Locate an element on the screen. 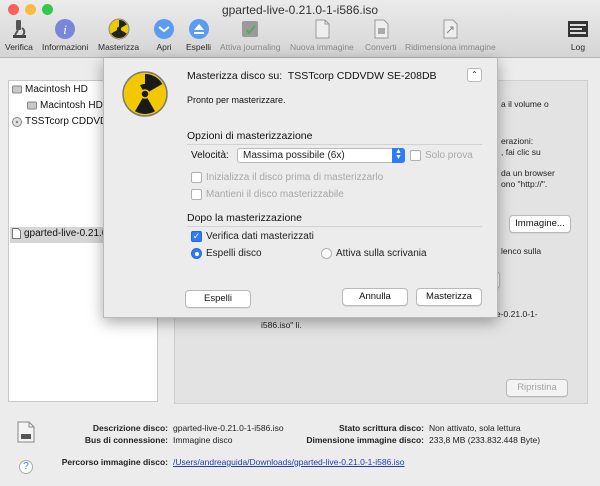 This screenshot has height=486, width=600. background-text: lenco sulla is located at coordinates (521, 251).